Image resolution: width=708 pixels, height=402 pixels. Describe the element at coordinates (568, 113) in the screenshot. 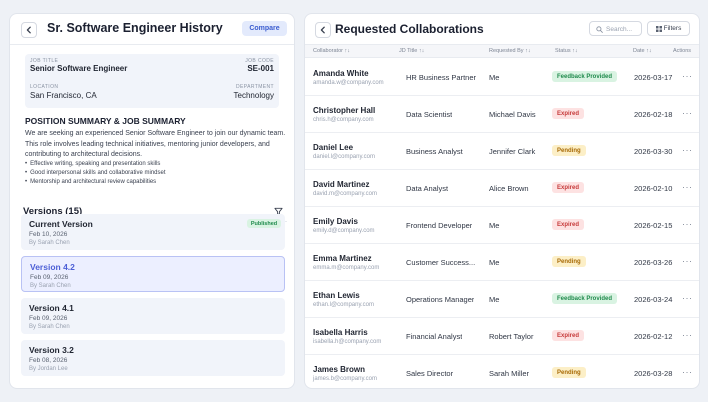

I see `status-badge: Expired` at that location.